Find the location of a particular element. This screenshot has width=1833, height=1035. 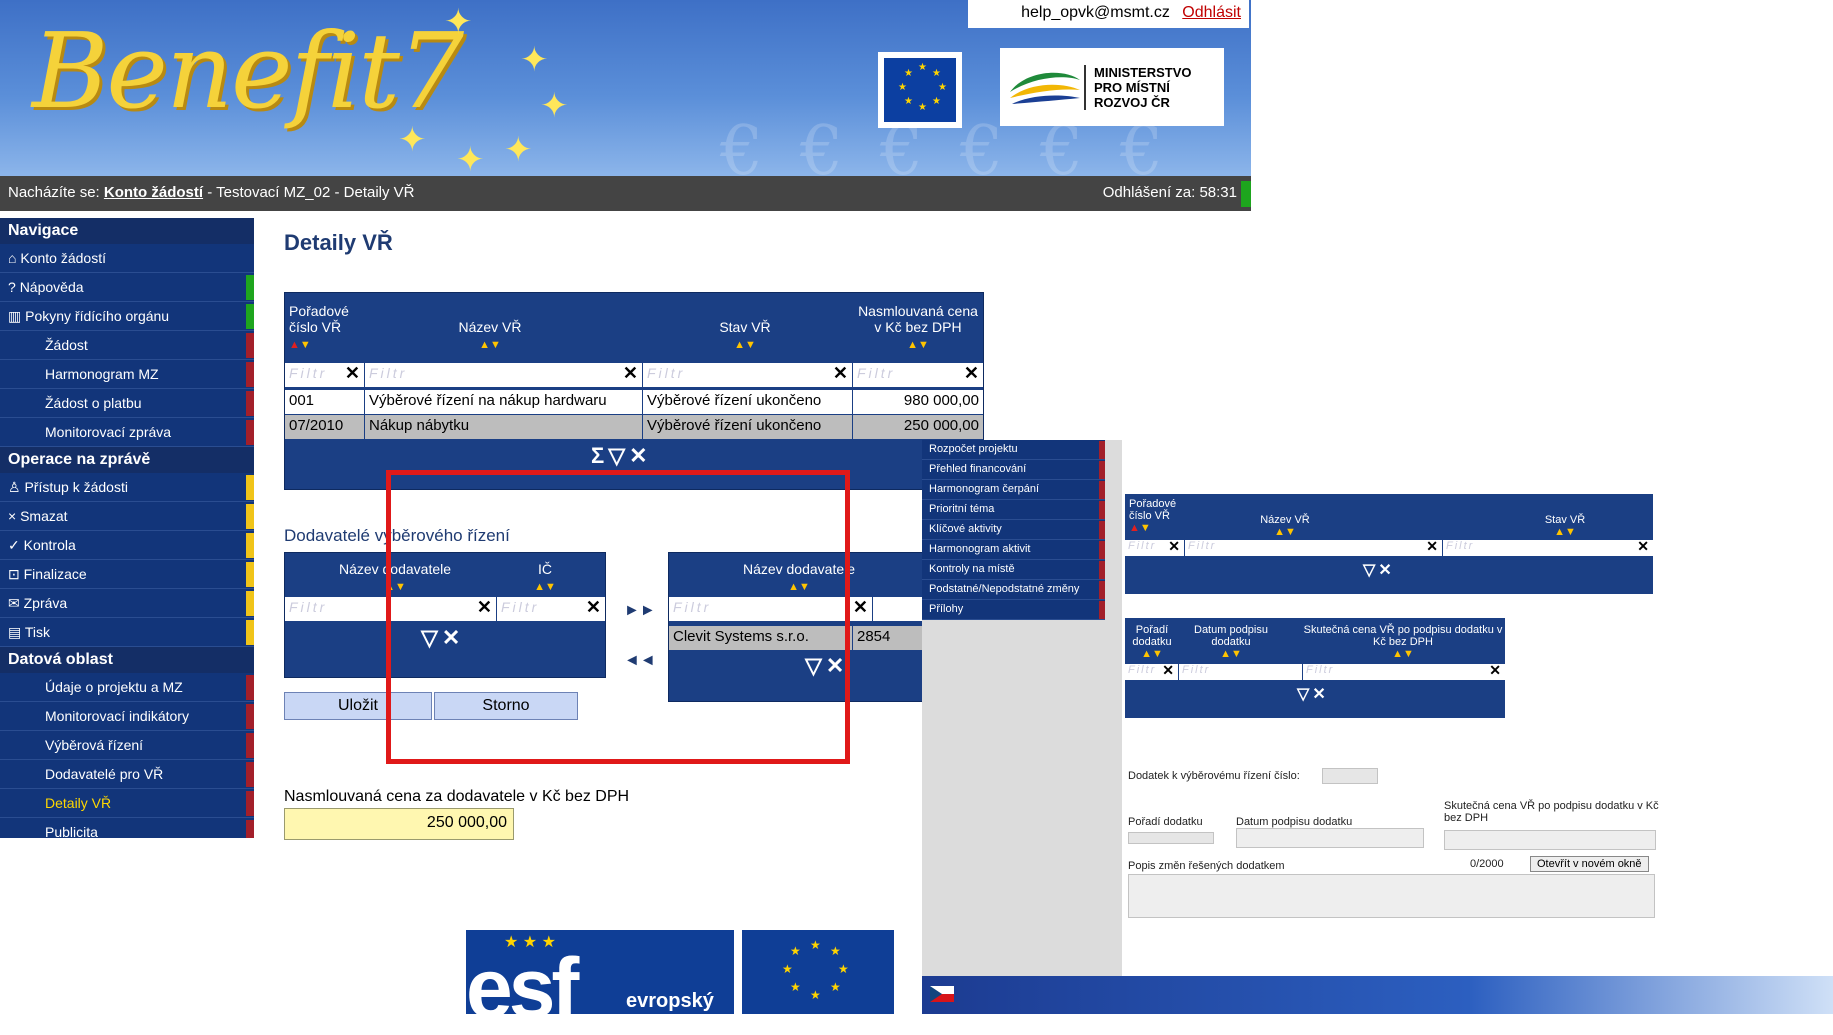

sidebar-item-publicity: Publicita is located at coordinates (127, 828).